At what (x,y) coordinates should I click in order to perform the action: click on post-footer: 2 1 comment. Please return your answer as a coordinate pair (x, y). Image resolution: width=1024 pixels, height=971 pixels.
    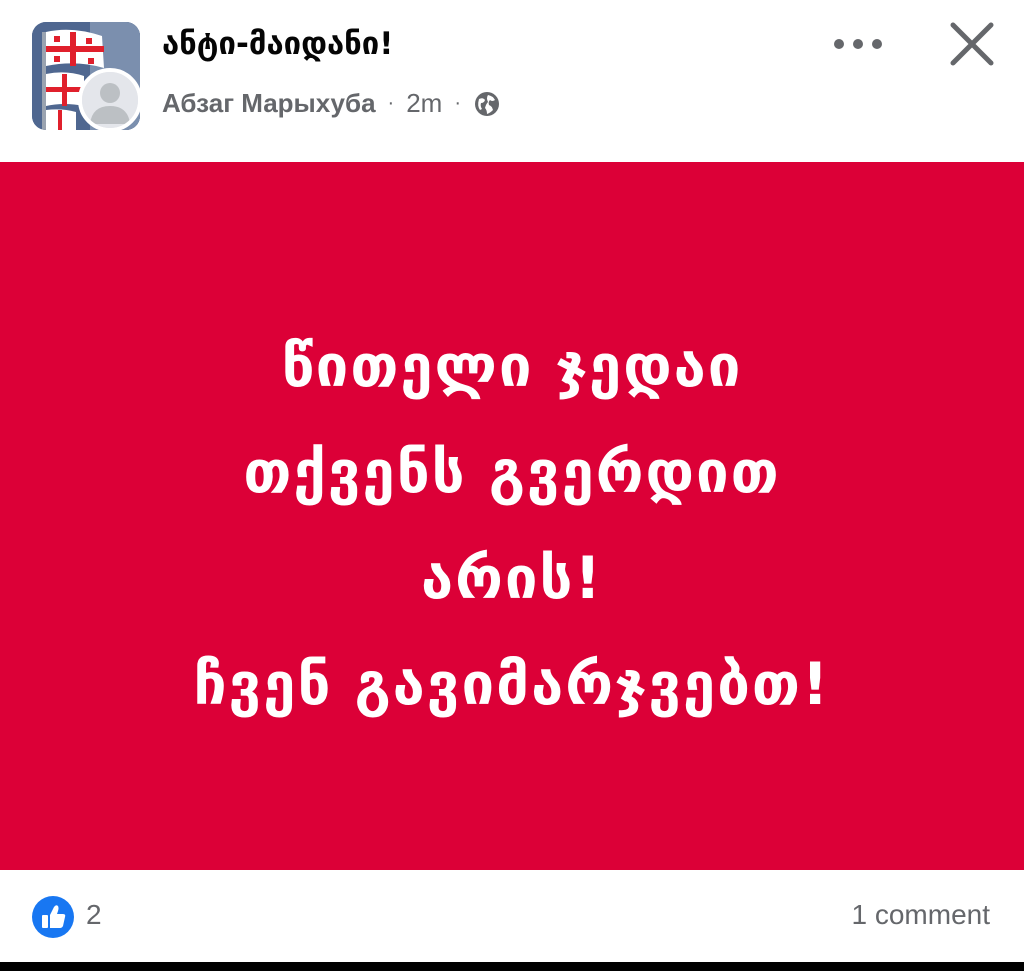
    Looking at the image, I should click on (512, 916).